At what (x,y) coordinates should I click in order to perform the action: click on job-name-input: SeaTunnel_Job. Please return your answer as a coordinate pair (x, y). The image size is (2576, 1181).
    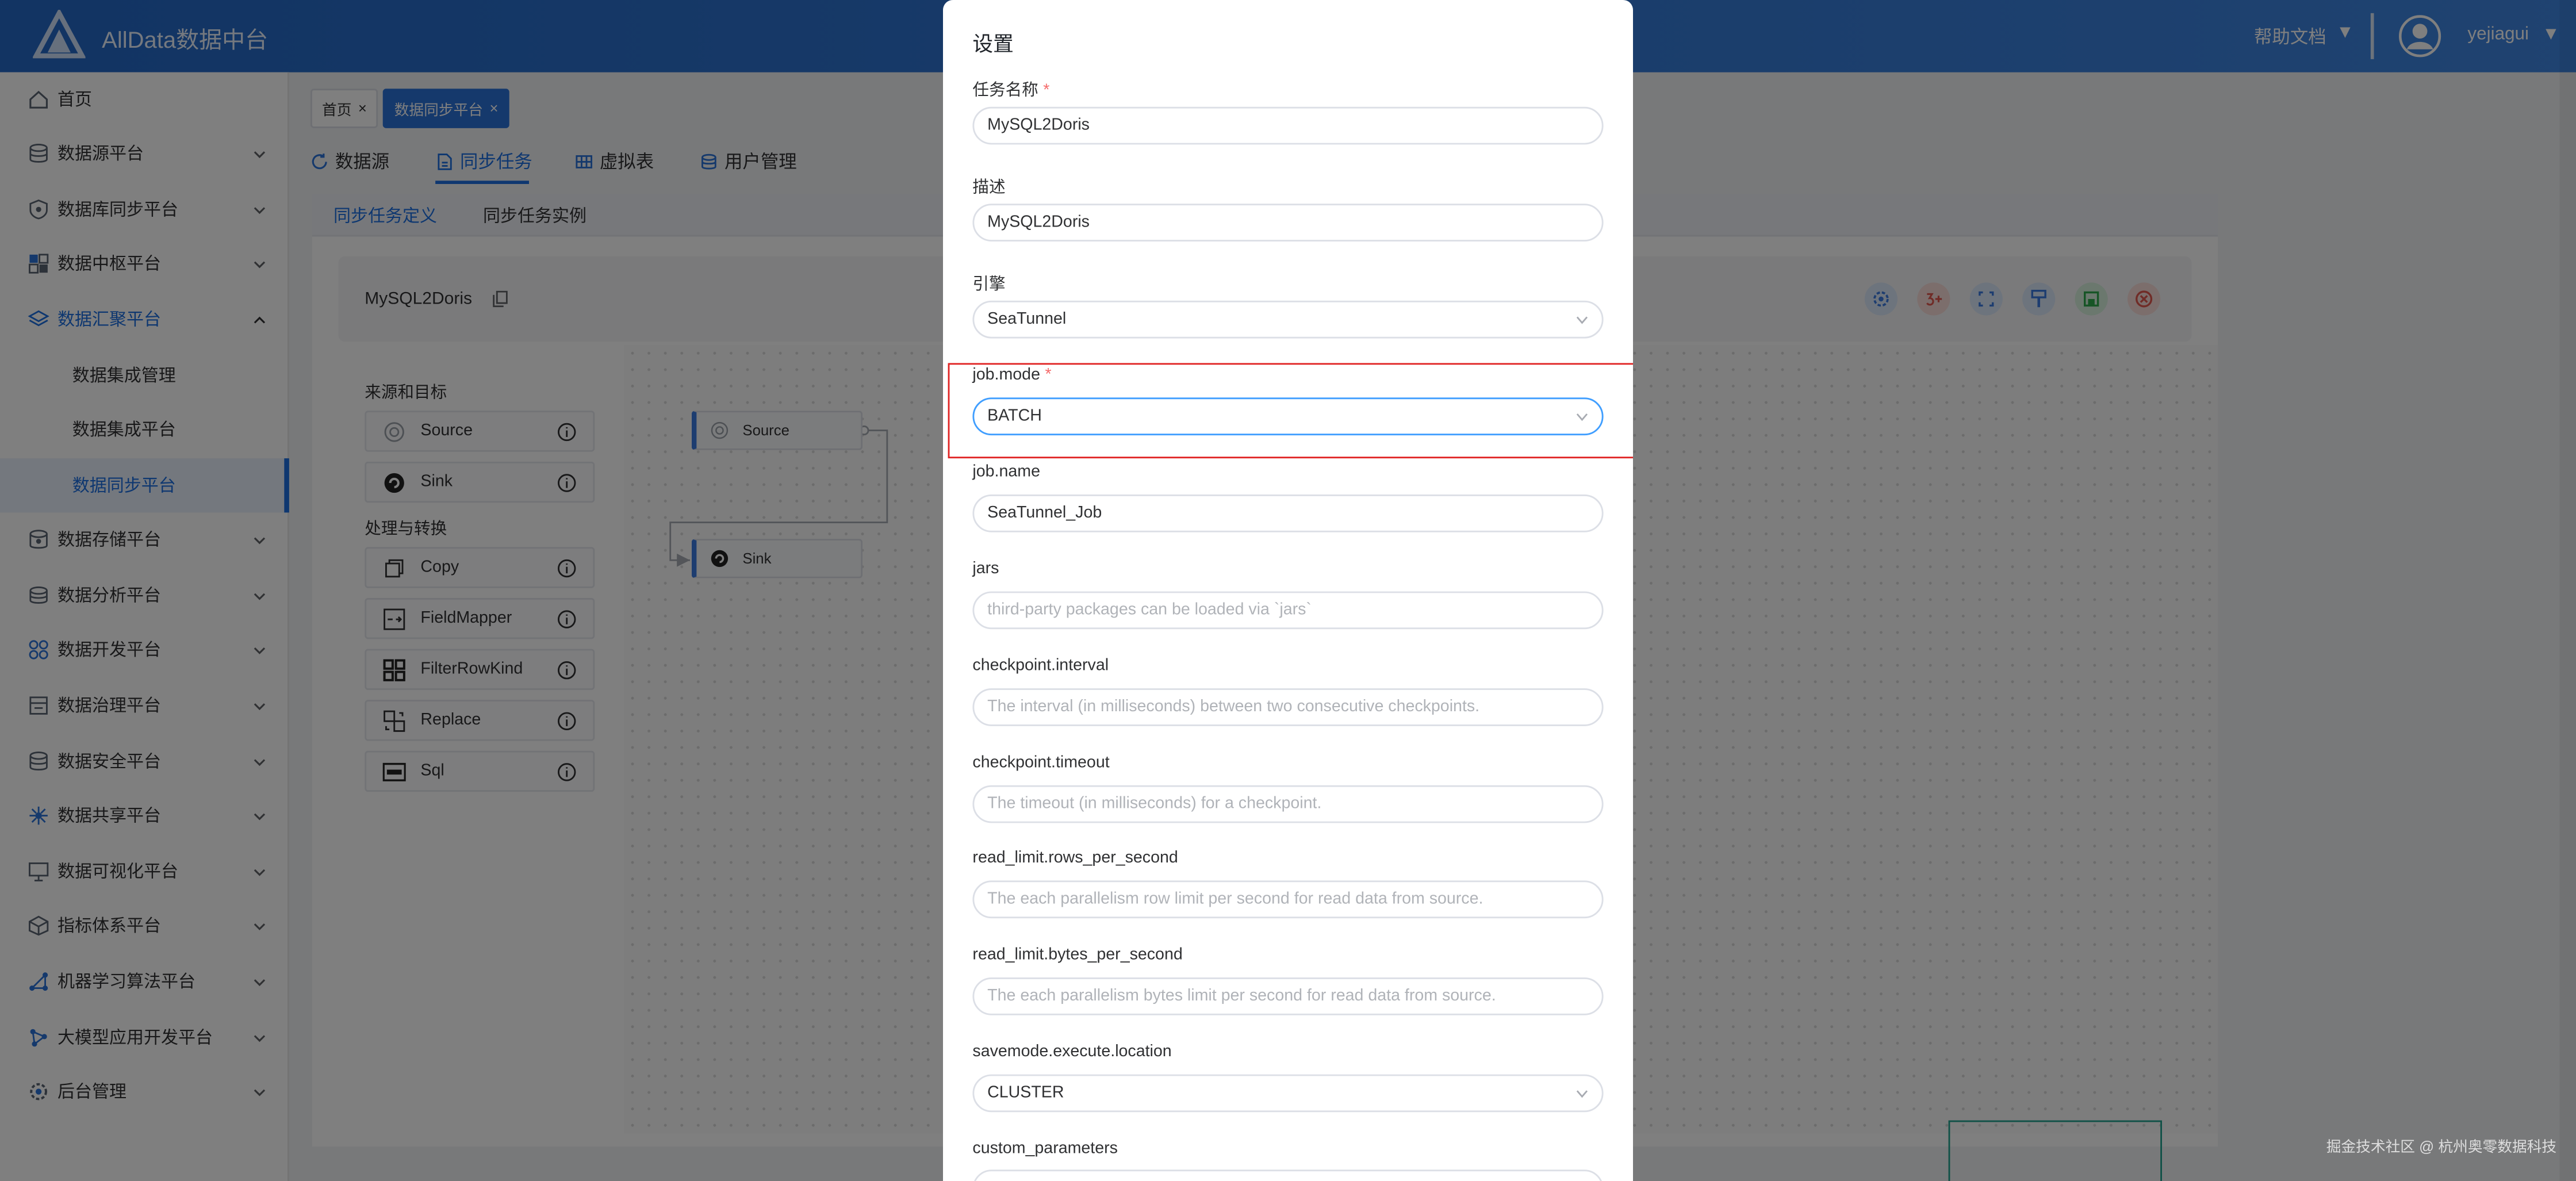
    Looking at the image, I should click on (1288, 513).